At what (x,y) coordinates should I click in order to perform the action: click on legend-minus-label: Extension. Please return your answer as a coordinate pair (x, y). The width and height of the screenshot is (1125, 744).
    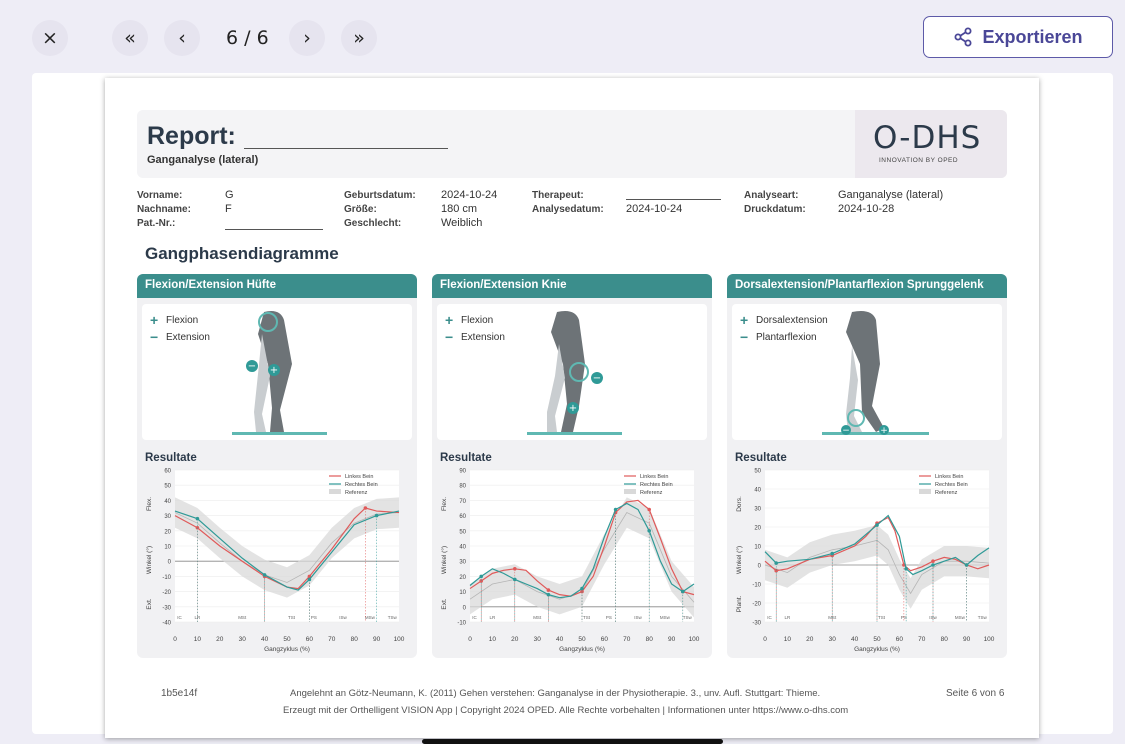
    Looking at the image, I should click on (483, 337).